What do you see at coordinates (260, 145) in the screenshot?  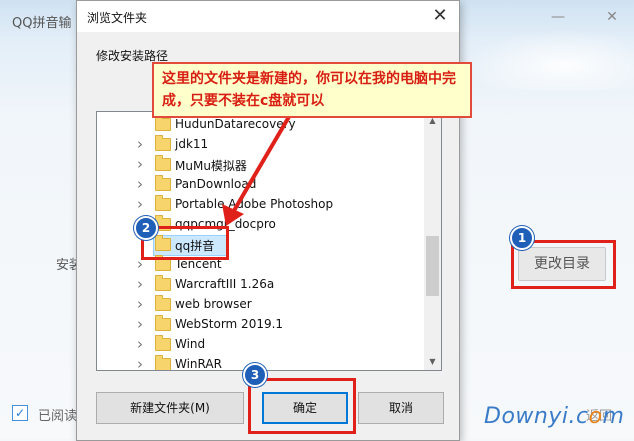 I see `tree-item: › jdk11` at bounding box center [260, 145].